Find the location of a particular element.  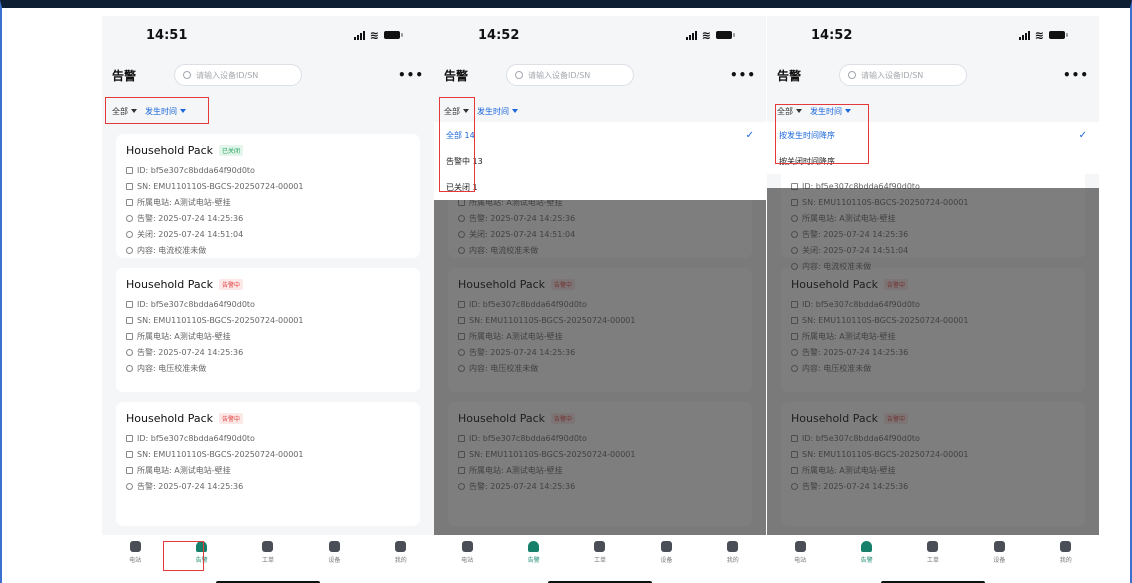

page-title: 告警 is located at coordinates (124, 75).